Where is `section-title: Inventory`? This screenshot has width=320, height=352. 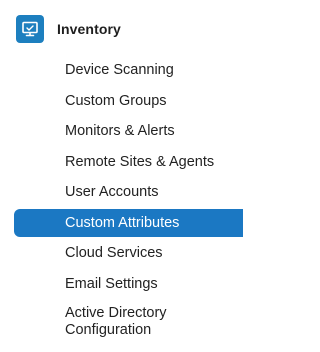
section-title: Inventory is located at coordinates (89, 29).